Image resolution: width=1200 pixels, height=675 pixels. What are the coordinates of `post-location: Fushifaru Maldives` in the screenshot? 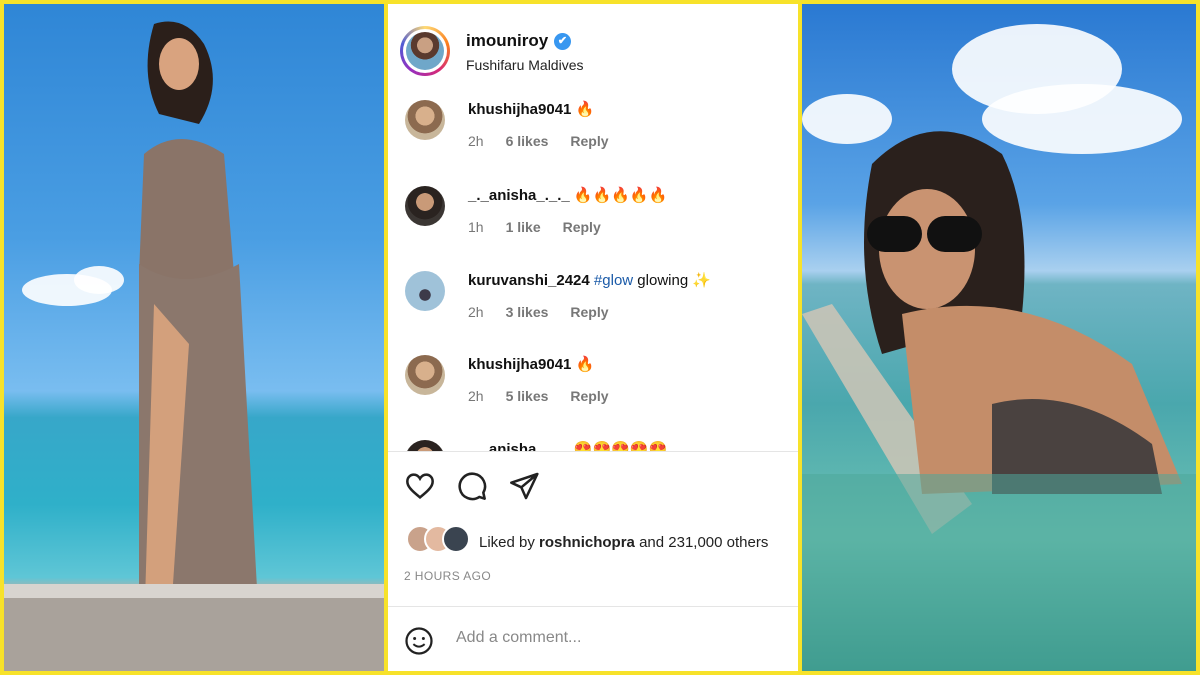 It's located at (525, 65).